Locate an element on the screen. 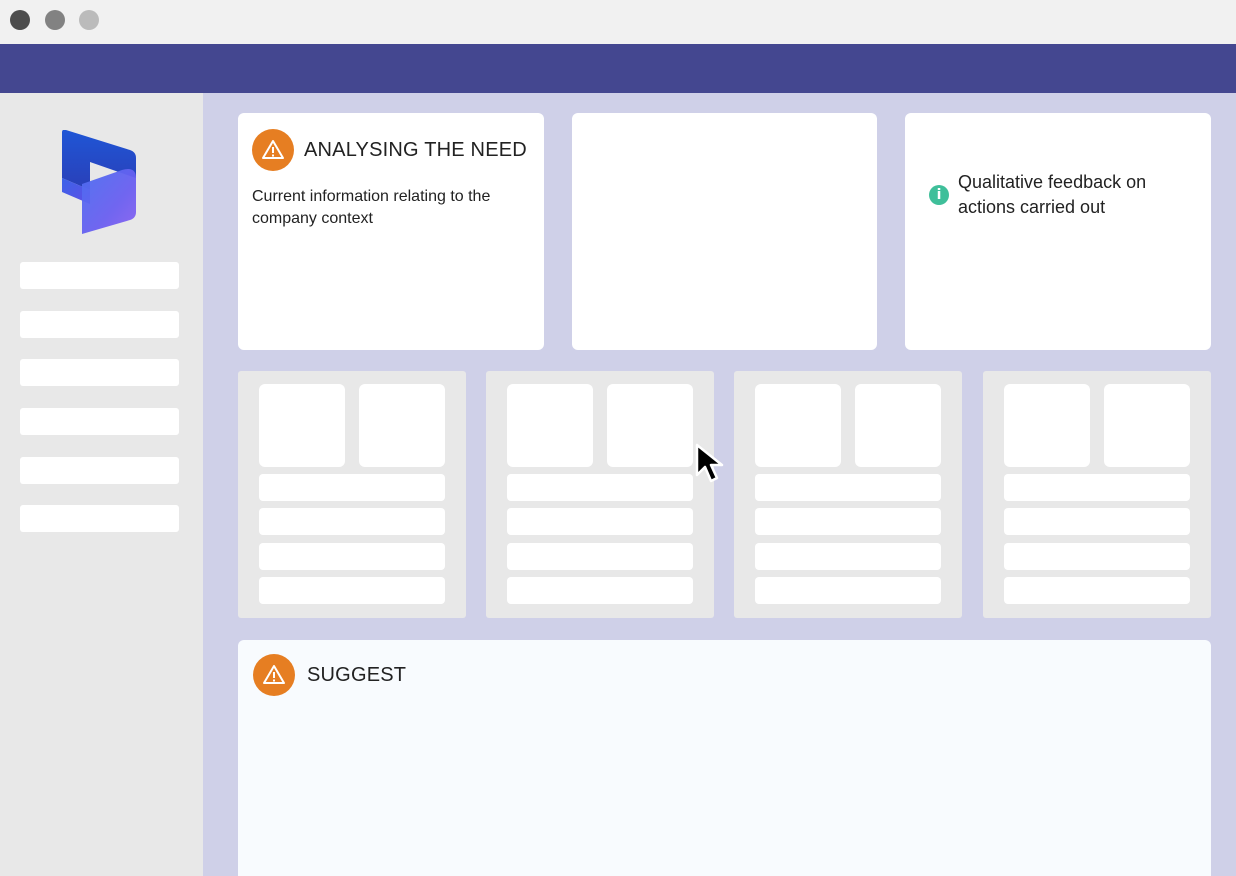 The height and width of the screenshot is (876, 1236). mouse-pointer-icon is located at coordinates (713, 465).